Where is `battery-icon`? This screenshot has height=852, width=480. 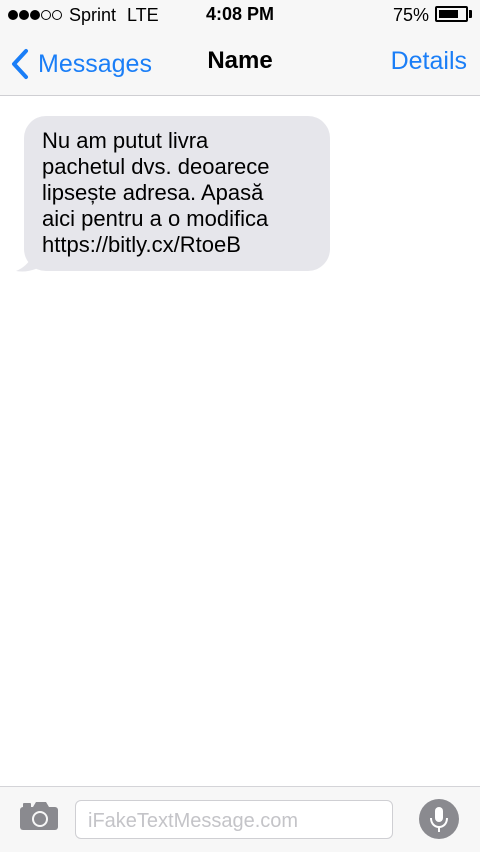
battery-icon is located at coordinates (451, 14).